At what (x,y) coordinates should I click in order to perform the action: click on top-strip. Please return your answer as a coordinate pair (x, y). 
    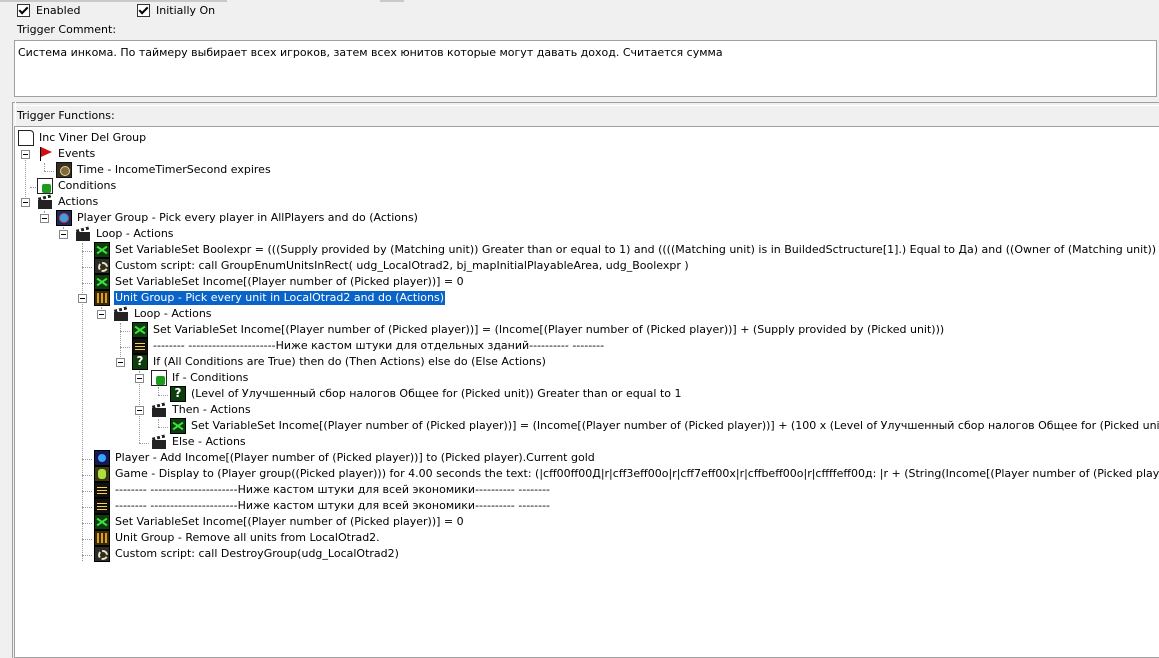
    Looking at the image, I should click on (579, 1).